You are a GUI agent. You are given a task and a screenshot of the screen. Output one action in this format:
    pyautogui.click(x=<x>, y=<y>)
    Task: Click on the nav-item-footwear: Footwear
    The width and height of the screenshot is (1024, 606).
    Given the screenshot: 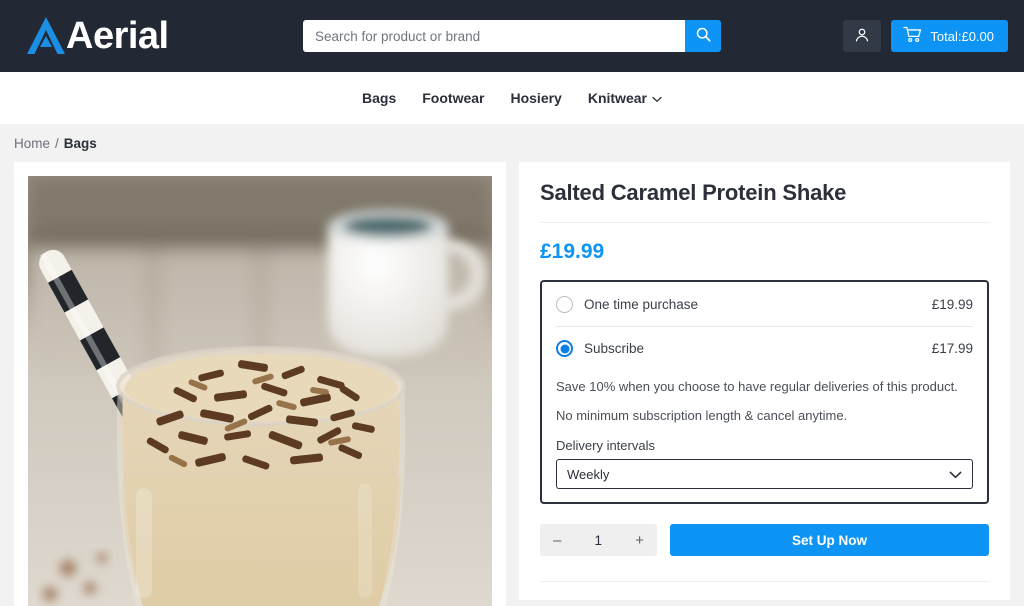 What is the action you would take?
    pyautogui.click(x=453, y=98)
    